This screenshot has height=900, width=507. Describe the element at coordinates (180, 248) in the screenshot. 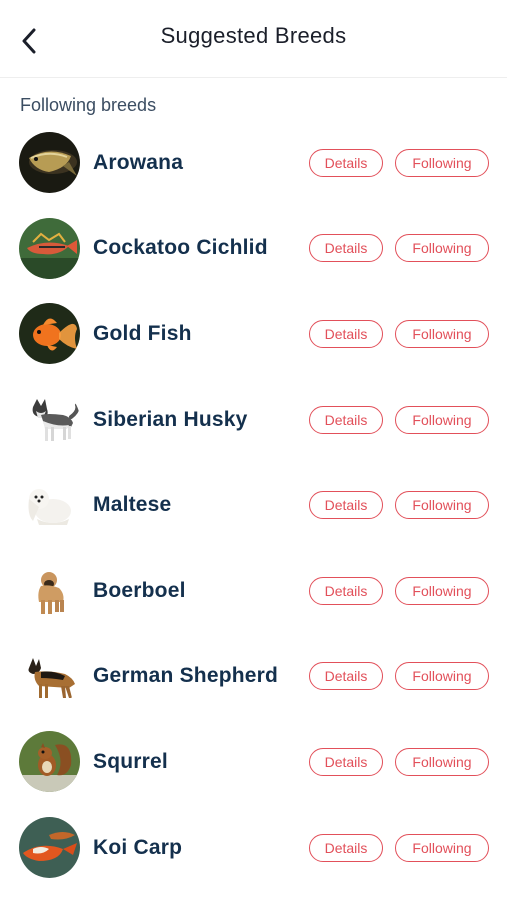

I see `breed-name: Cockatoo Cichlid` at that location.